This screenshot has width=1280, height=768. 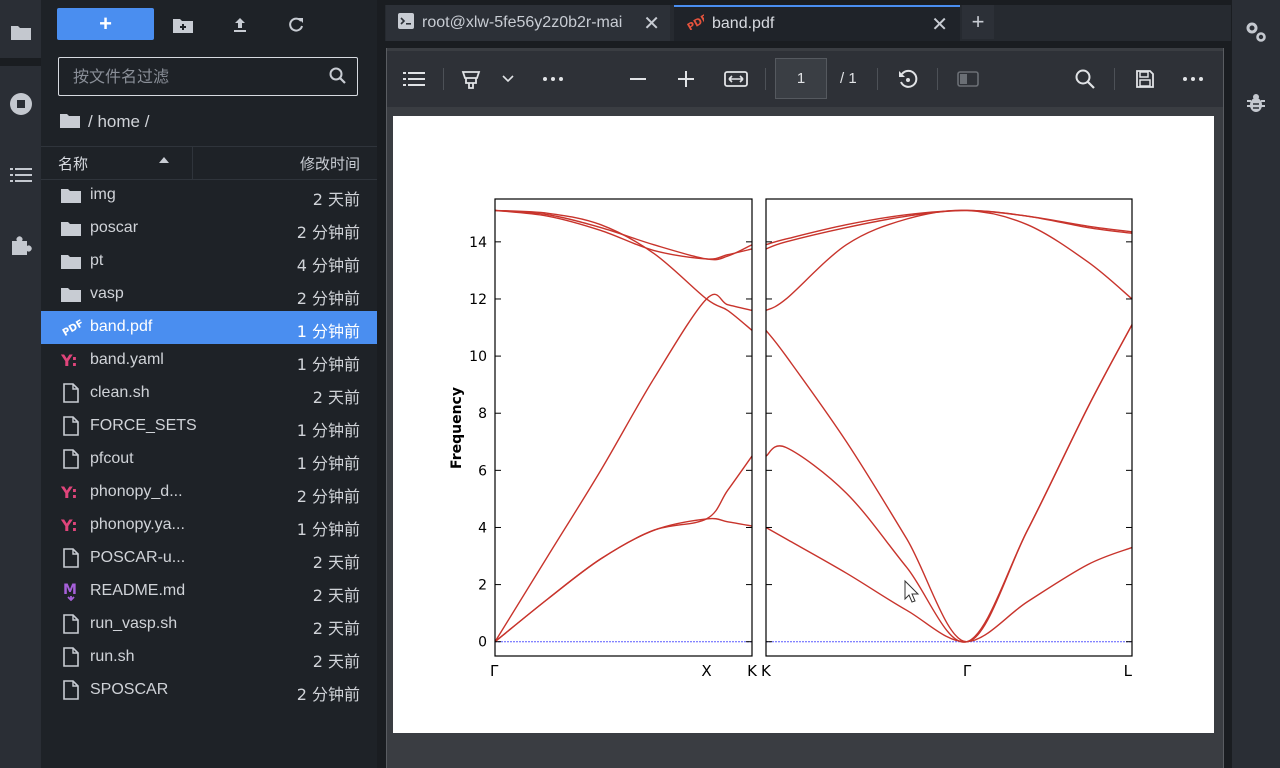 I want to click on file-row: Y: phonopy_d... 2 分钟前, so click(x=209, y=492).